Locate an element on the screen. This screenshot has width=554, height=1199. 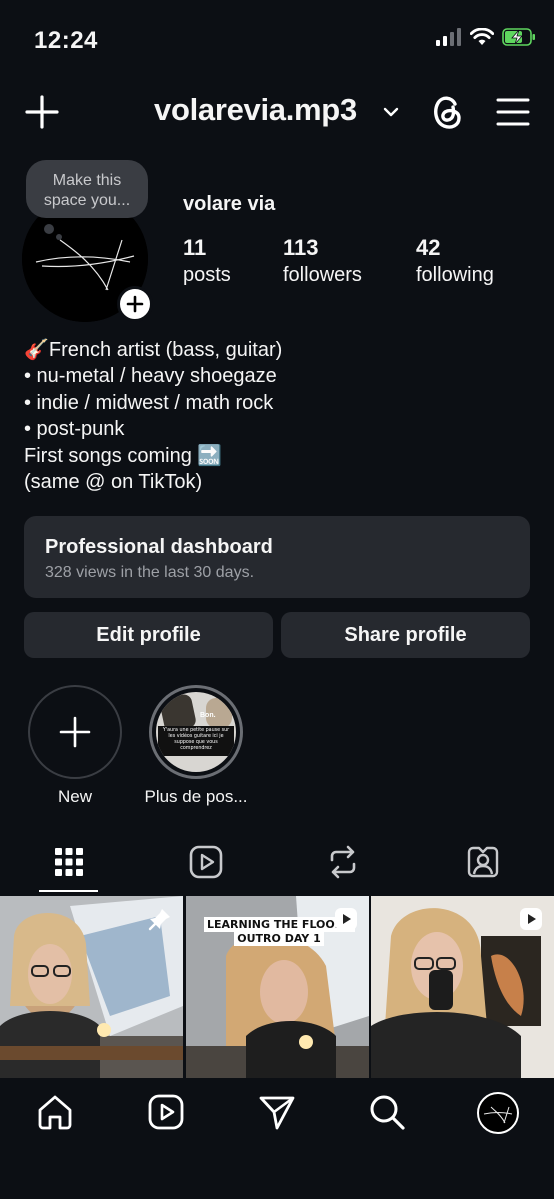
username-switcher: volarevia.mp3 is located at coordinates (255, 110).